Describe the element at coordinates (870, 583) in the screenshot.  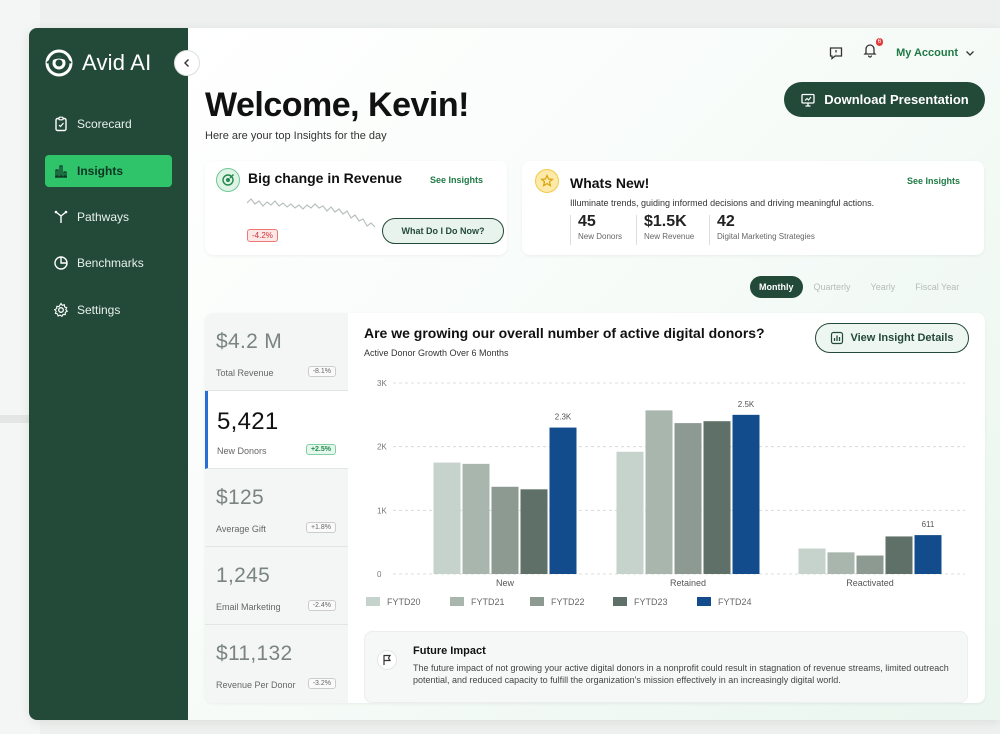
I see `x-tick-label: Reactivated` at that location.